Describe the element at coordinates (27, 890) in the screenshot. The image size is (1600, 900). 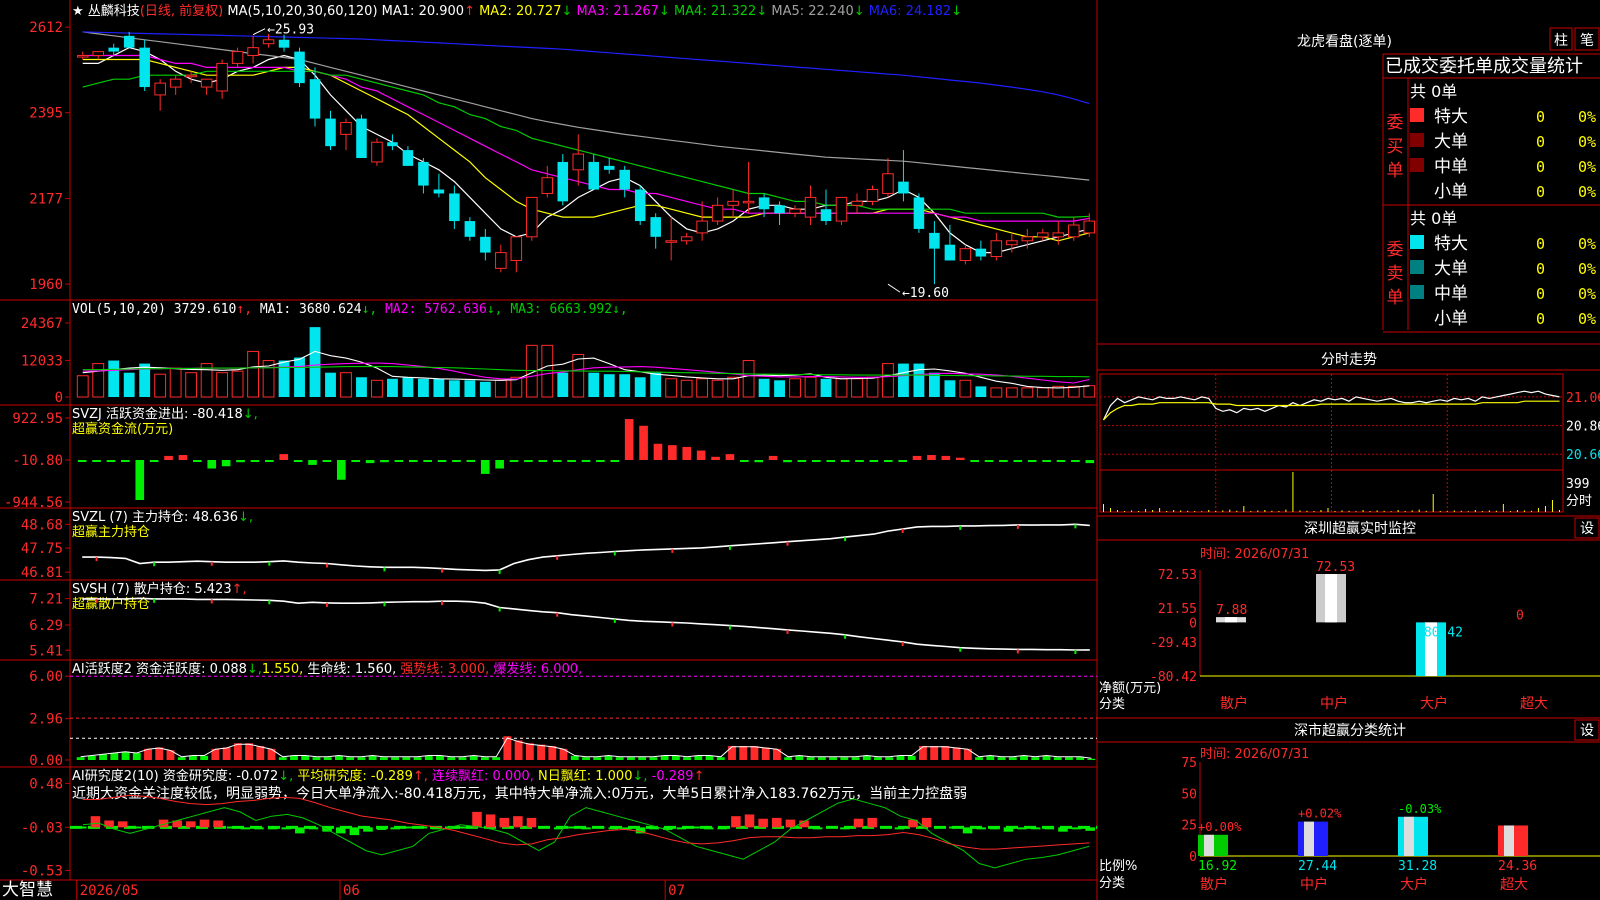
I see `app-logo: 大智慧` at that location.